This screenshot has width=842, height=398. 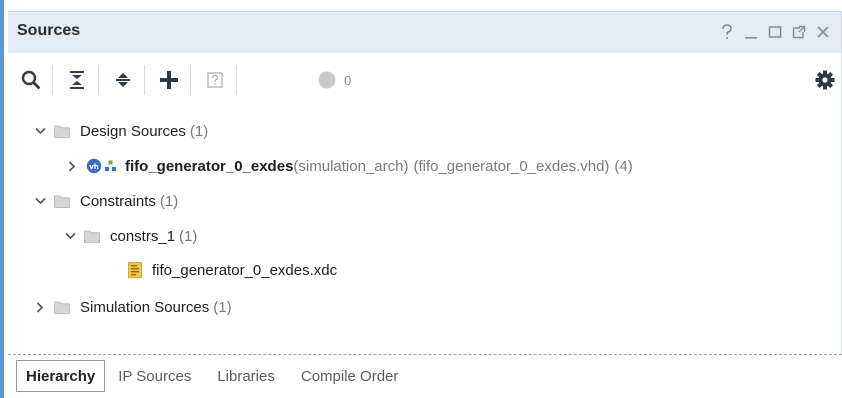 I want to click on status-count: 0, so click(x=348, y=80).